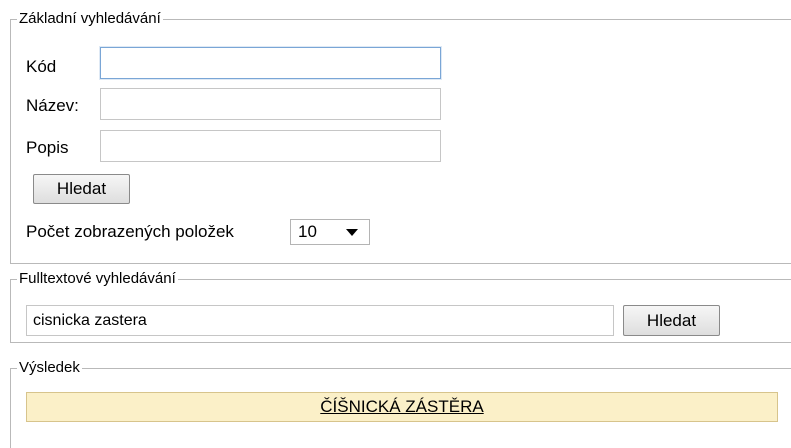 The height and width of the screenshot is (448, 791). I want to click on code-input, so click(270, 63).